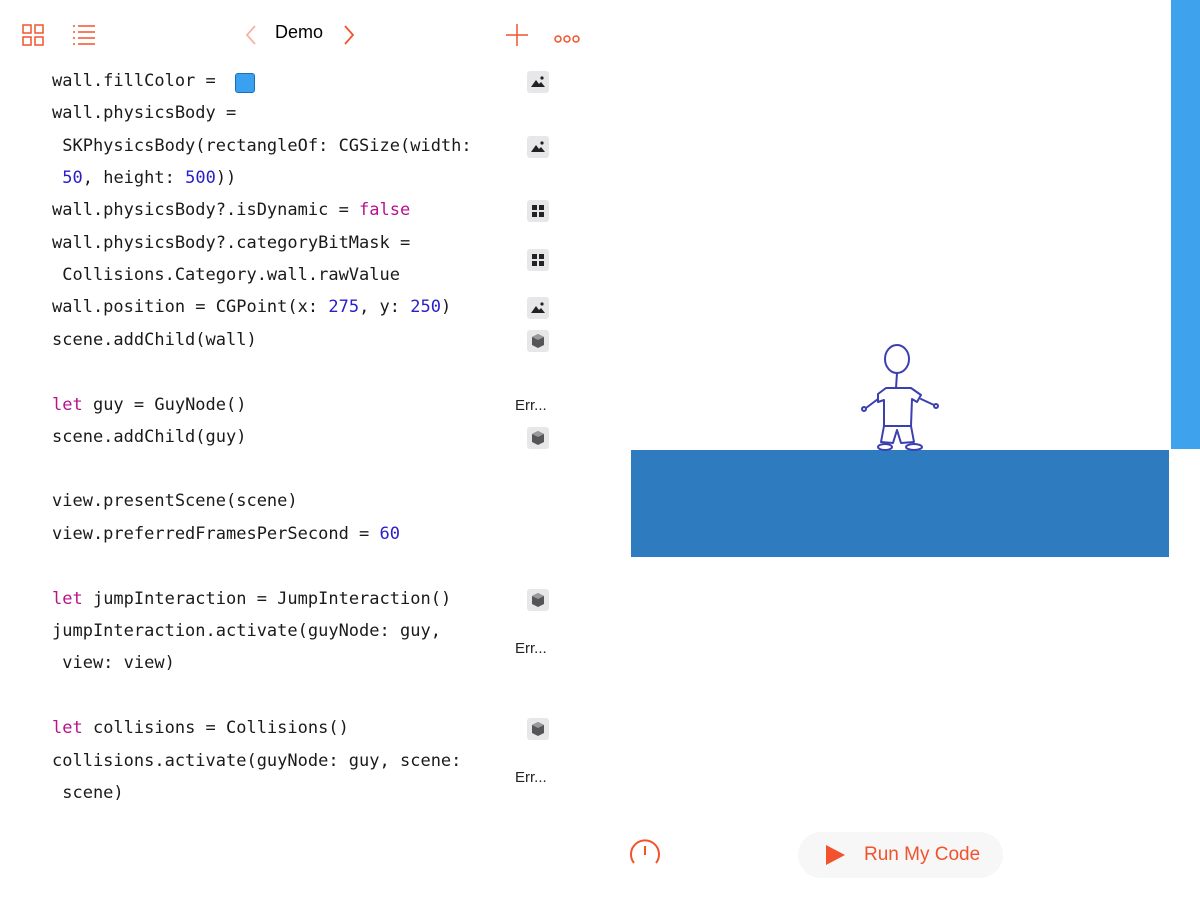  I want to click on code-line: let jumpInteraction = JumpInteraction(), so click(251, 599).